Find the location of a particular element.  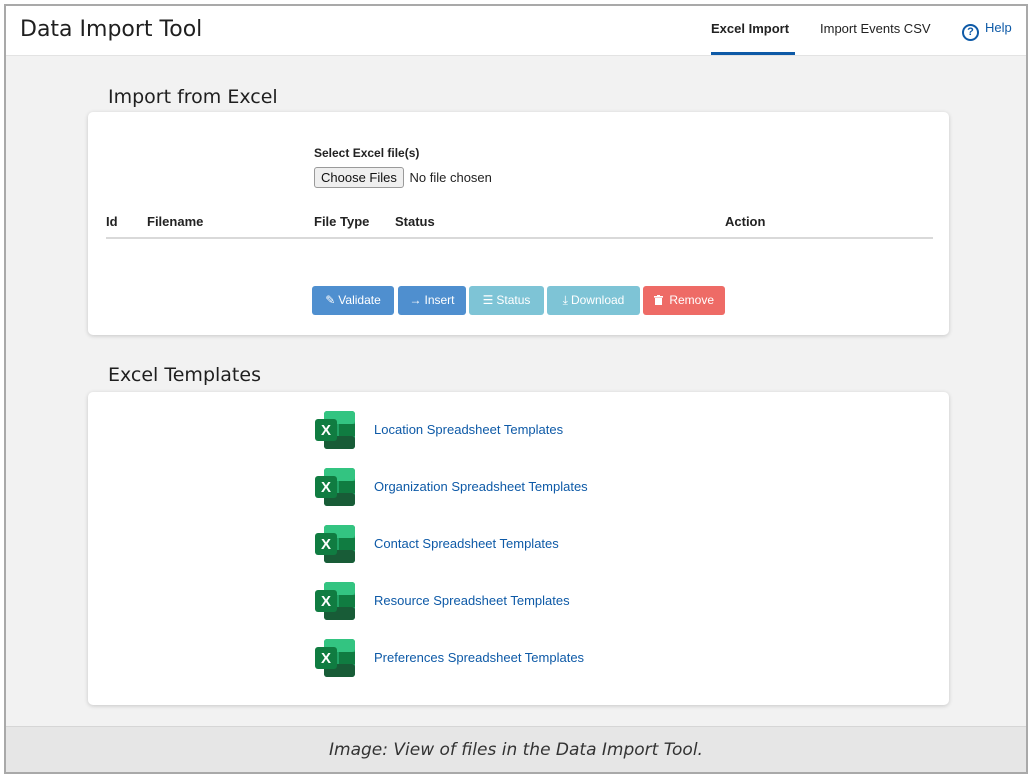

list-icon: ☰ is located at coordinates (488, 300).